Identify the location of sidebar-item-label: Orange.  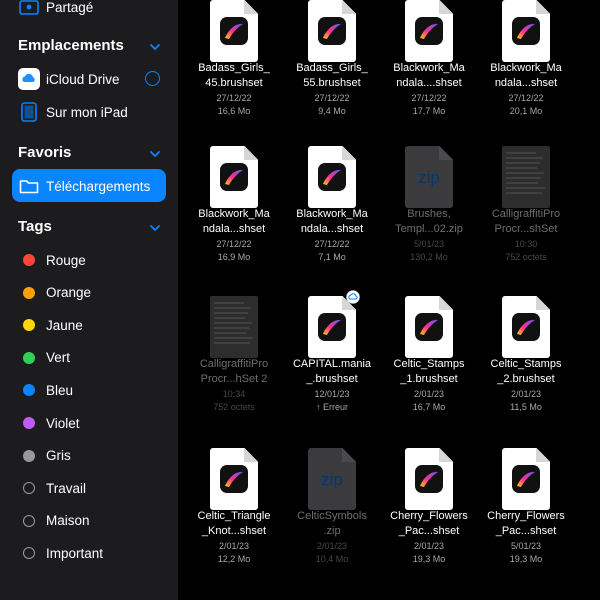
(69, 293).